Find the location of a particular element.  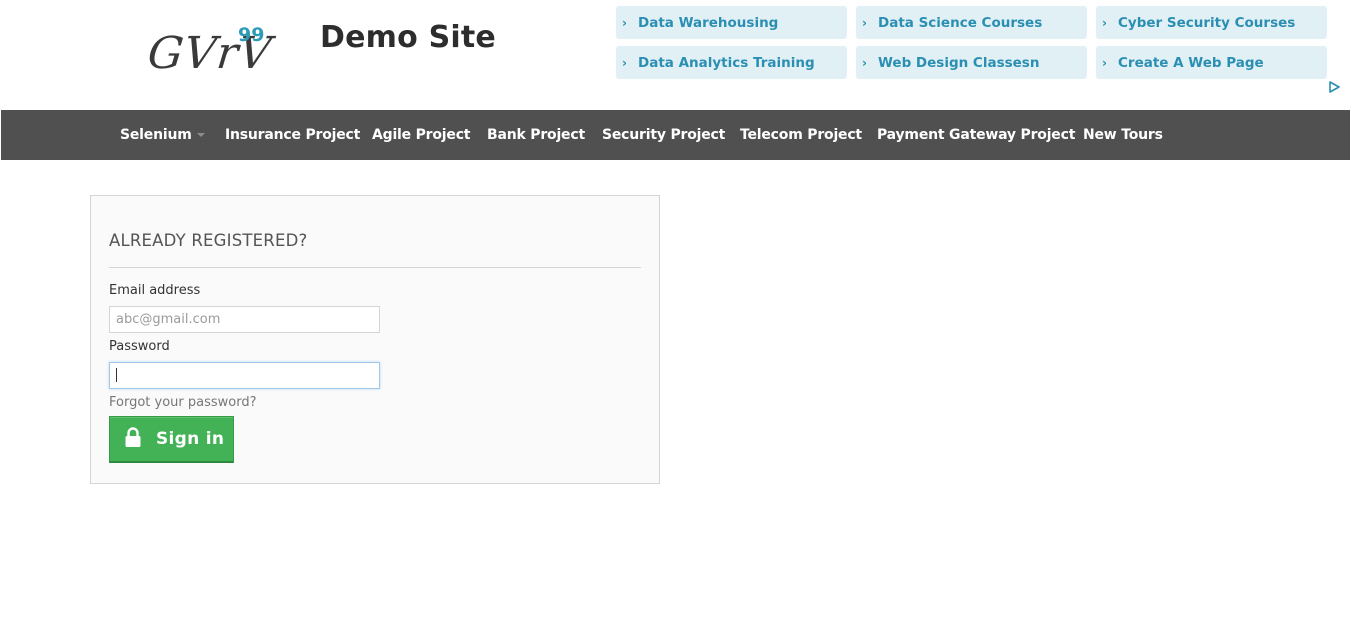

email-field is located at coordinates (244, 319).